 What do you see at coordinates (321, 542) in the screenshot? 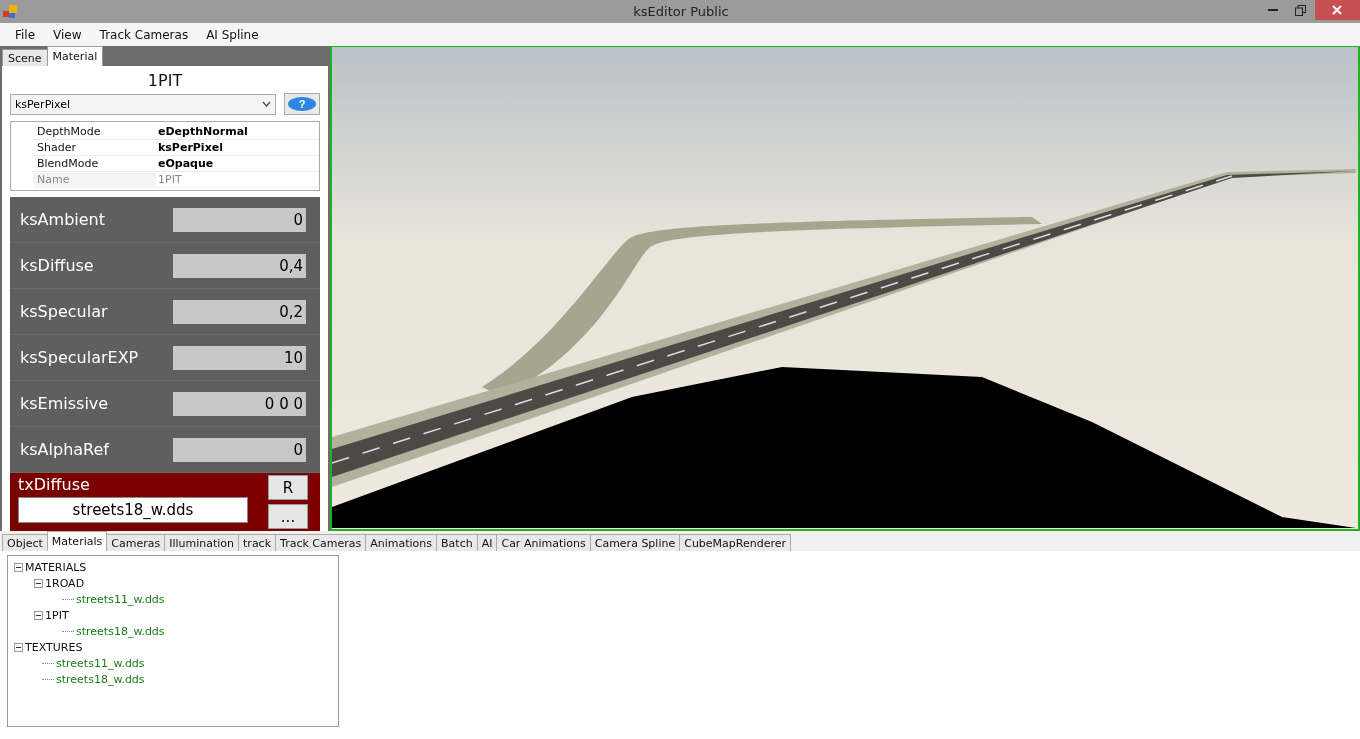
I see `bottom-tab: Track Cameras` at bounding box center [321, 542].